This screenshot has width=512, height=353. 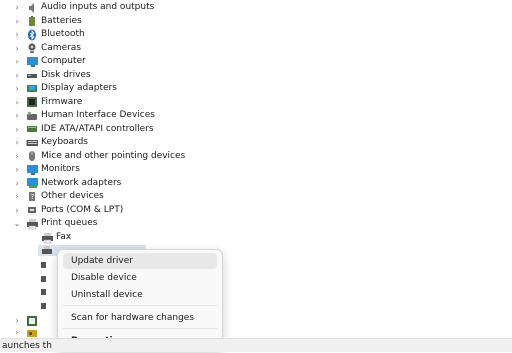 I want to click on processor-icon, so click(x=32, y=321).